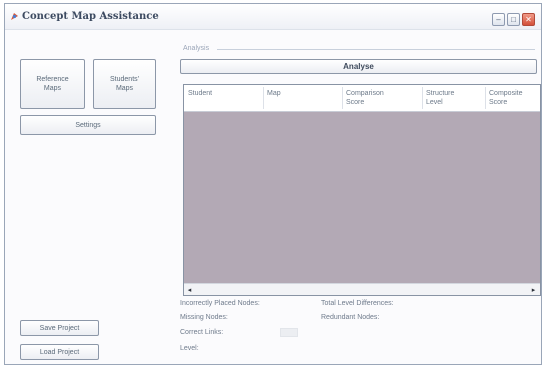  I want to click on incorrectly-placed-nodes-label: Incorrectly Placed Nodes:, so click(220, 303).